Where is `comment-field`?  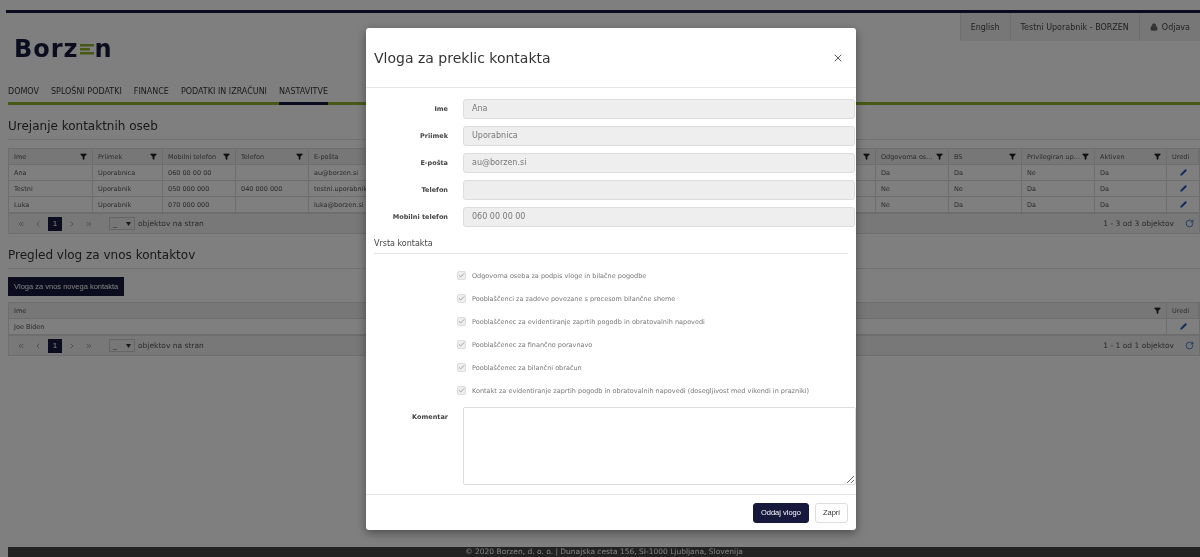
comment-field is located at coordinates (659, 446).